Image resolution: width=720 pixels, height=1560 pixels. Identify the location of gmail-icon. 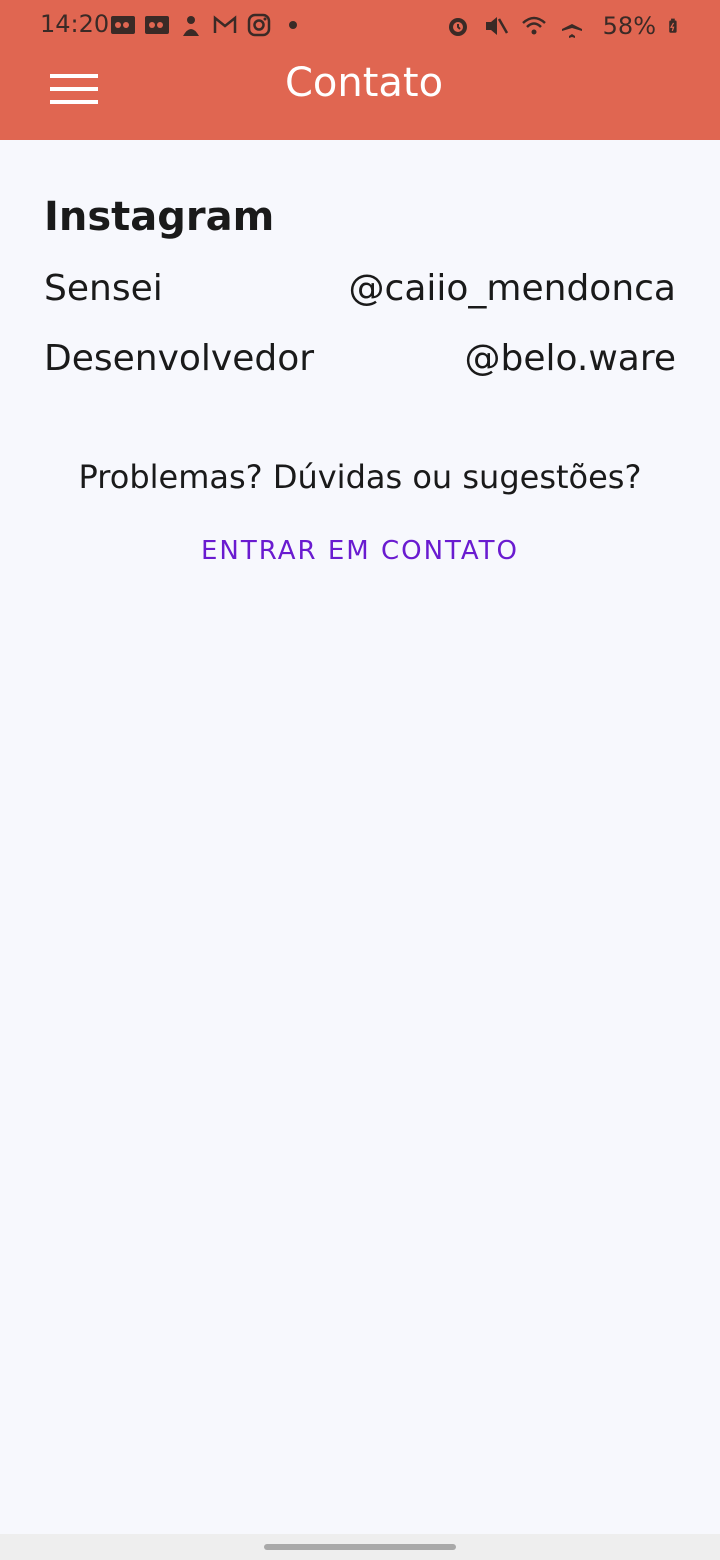
(225, 24).